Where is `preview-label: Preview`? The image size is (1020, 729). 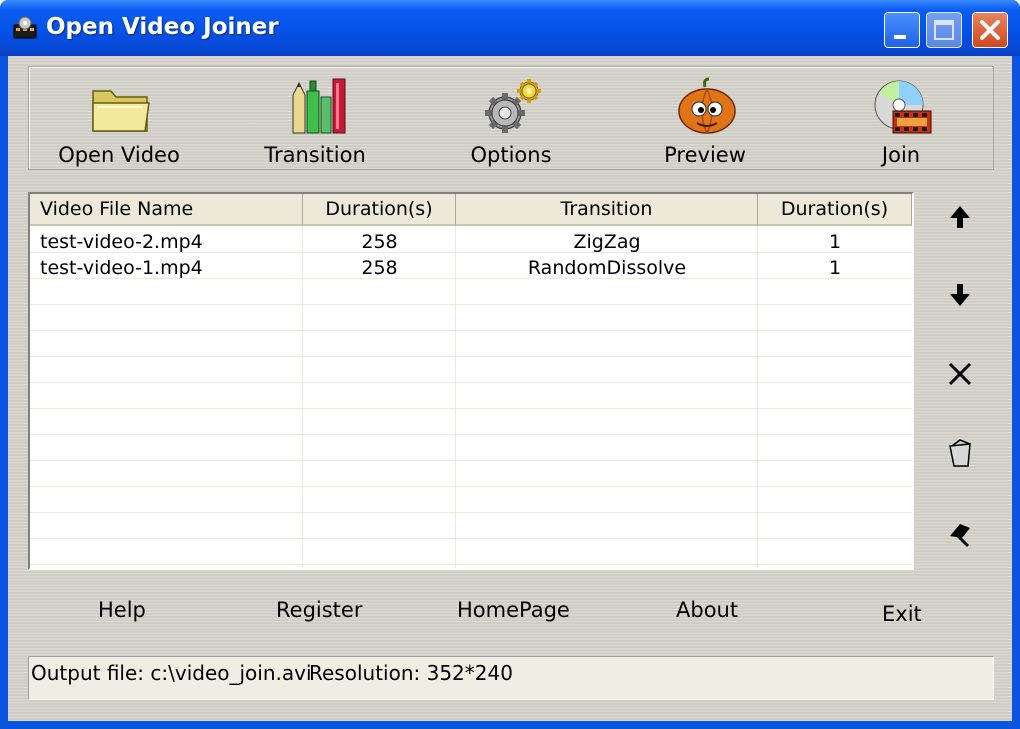 preview-label: Preview is located at coordinates (705, 155).